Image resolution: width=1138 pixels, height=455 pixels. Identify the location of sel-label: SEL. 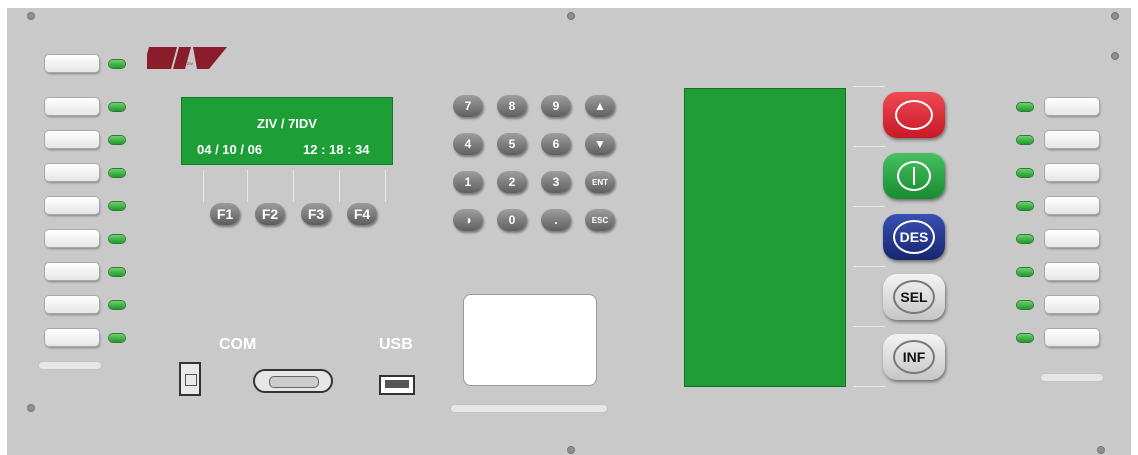
(914, 297).